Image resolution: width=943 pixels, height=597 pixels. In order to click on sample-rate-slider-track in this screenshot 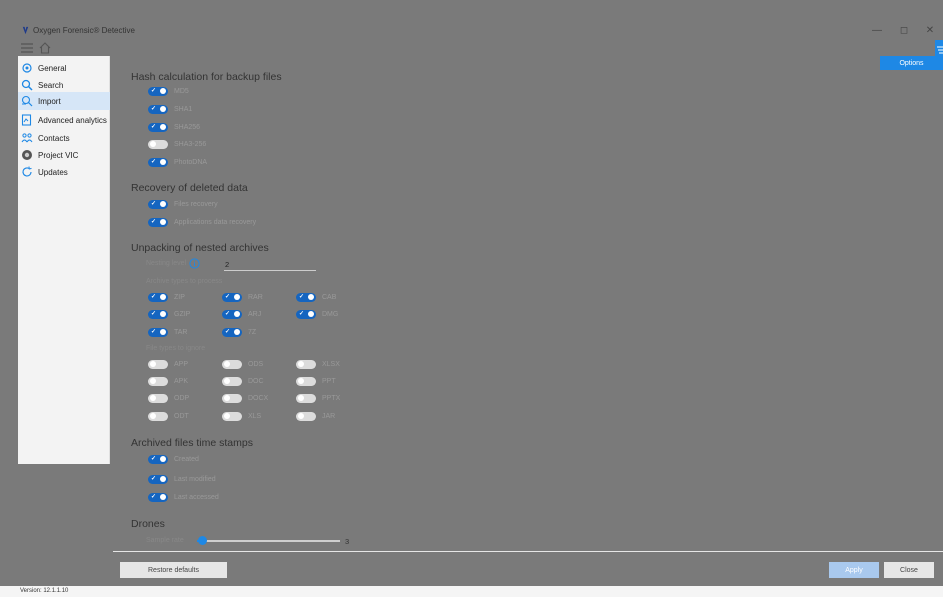, I will do `click(268, 541)`.